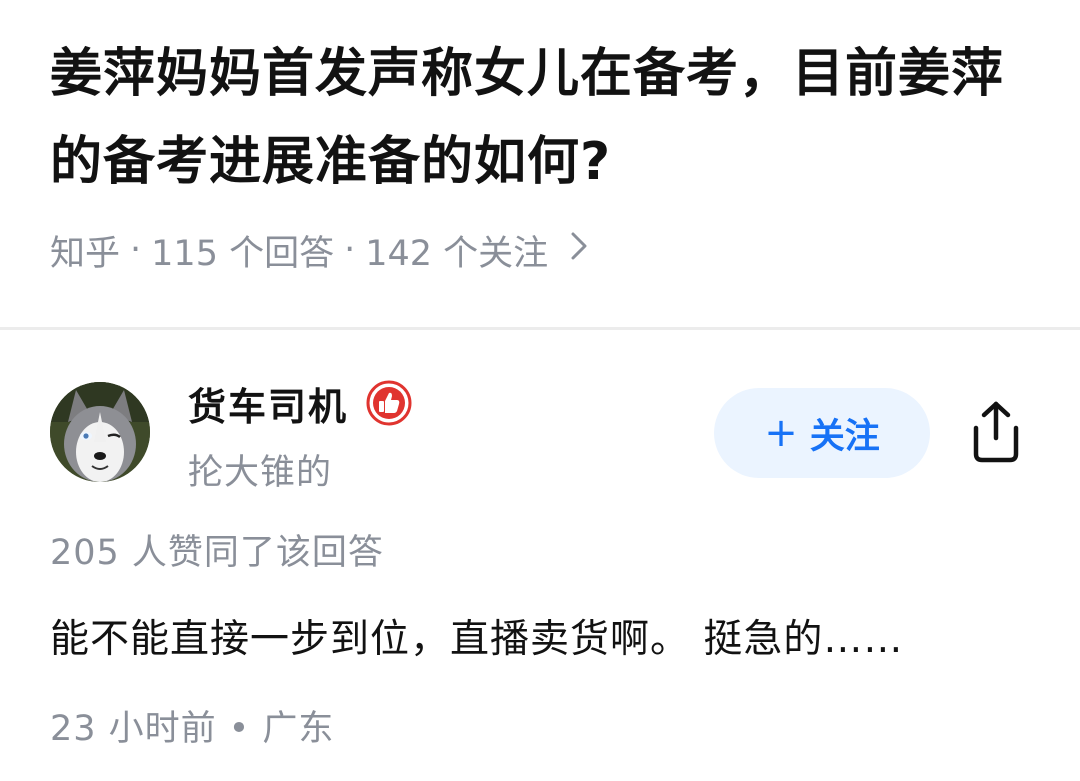  I want to click on answer-timestamp: 23 小时前 • 广东, so click(192, 725).